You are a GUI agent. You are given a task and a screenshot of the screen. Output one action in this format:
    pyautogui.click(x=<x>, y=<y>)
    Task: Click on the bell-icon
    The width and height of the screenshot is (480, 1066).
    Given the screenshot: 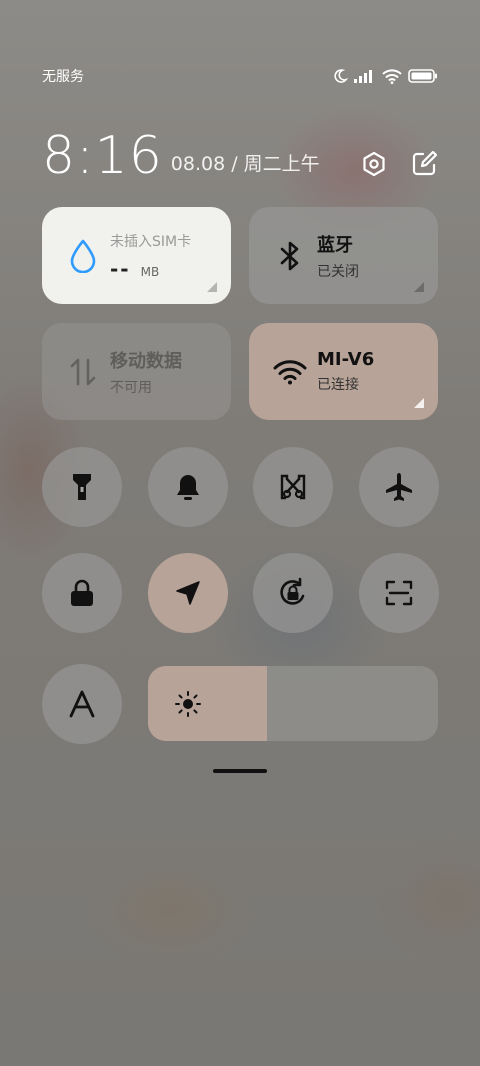 What is the action you would take?
    pyautogui.click(x=188, y=487)
    